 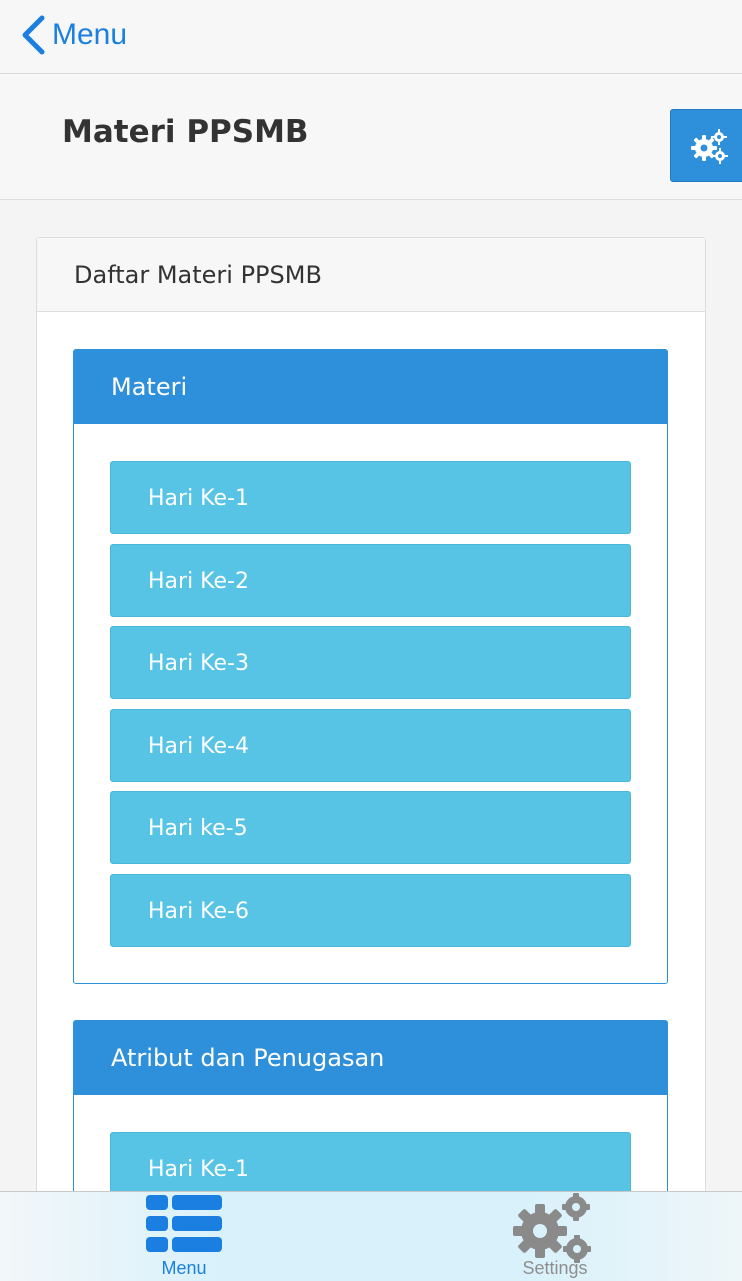 I want to click on day-button-3: Hari Ke-3, so click(x=370, y=662).